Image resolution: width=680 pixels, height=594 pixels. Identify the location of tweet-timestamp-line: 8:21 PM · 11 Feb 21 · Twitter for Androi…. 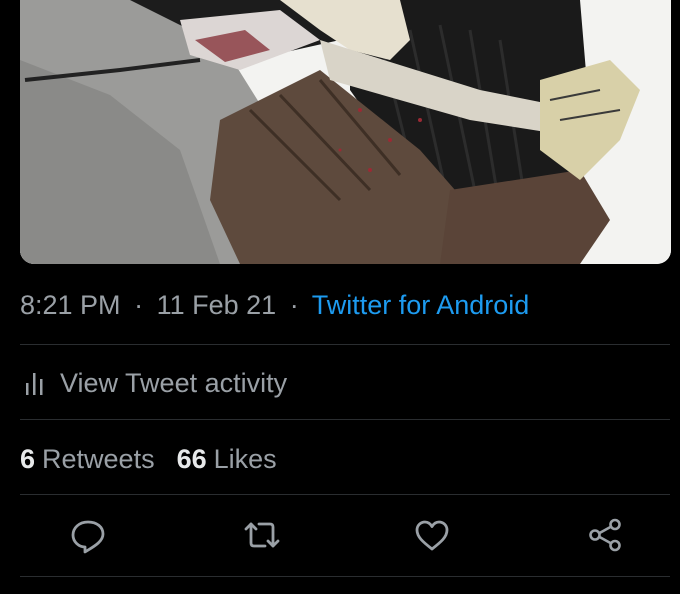
(274, 306).